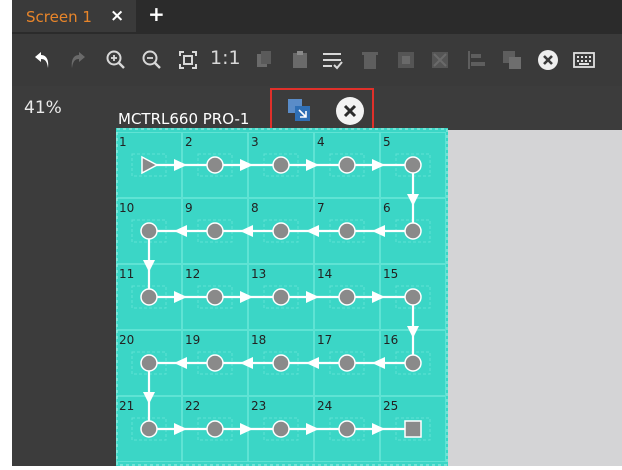 This screenshot has height=470, width=622. Describe the element at coordinates (390, 340) in the screenshot. I see `cabinet-number: 16` at that location.